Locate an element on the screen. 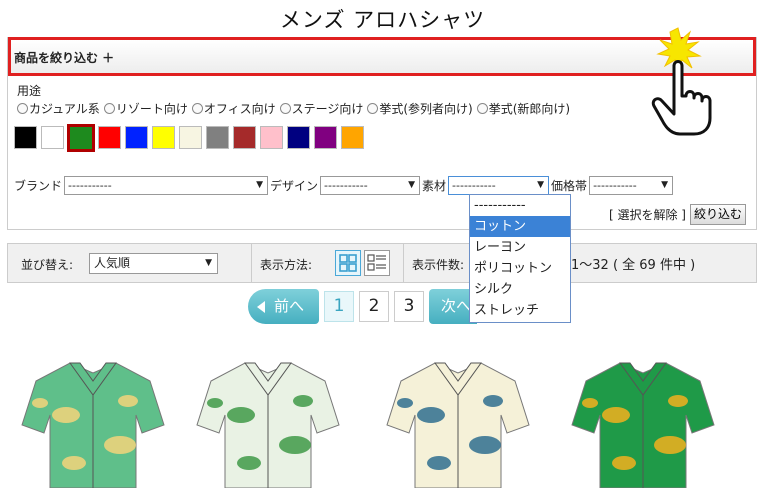 Image resolution: width=765 pixels, height=488 pixels. filter-toggle-label: 商品を絞り込む ＋ is located at coordinates (64, 58).